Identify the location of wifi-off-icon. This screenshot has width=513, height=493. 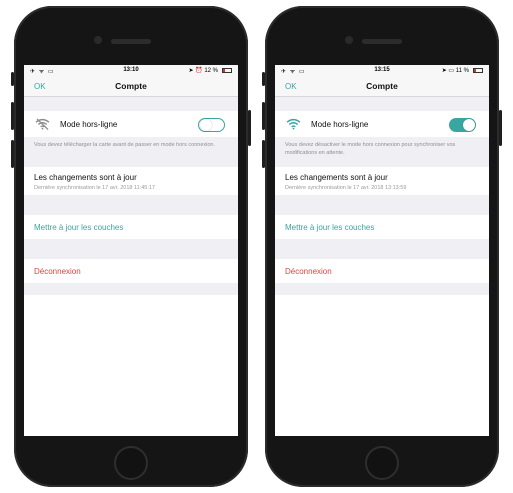
(42, 124).